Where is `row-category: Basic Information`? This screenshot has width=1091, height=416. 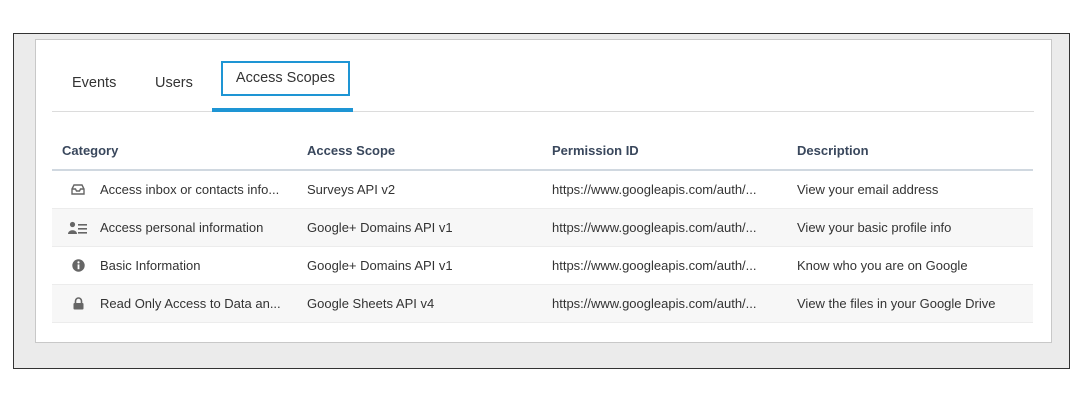 row-category: Basic Information is located at coordinates (150, 265).